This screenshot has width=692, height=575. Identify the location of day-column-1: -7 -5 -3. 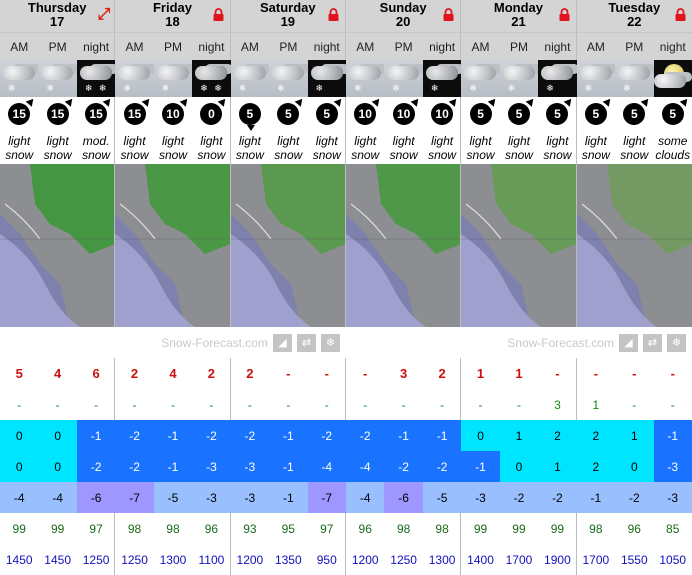
(173, 497).